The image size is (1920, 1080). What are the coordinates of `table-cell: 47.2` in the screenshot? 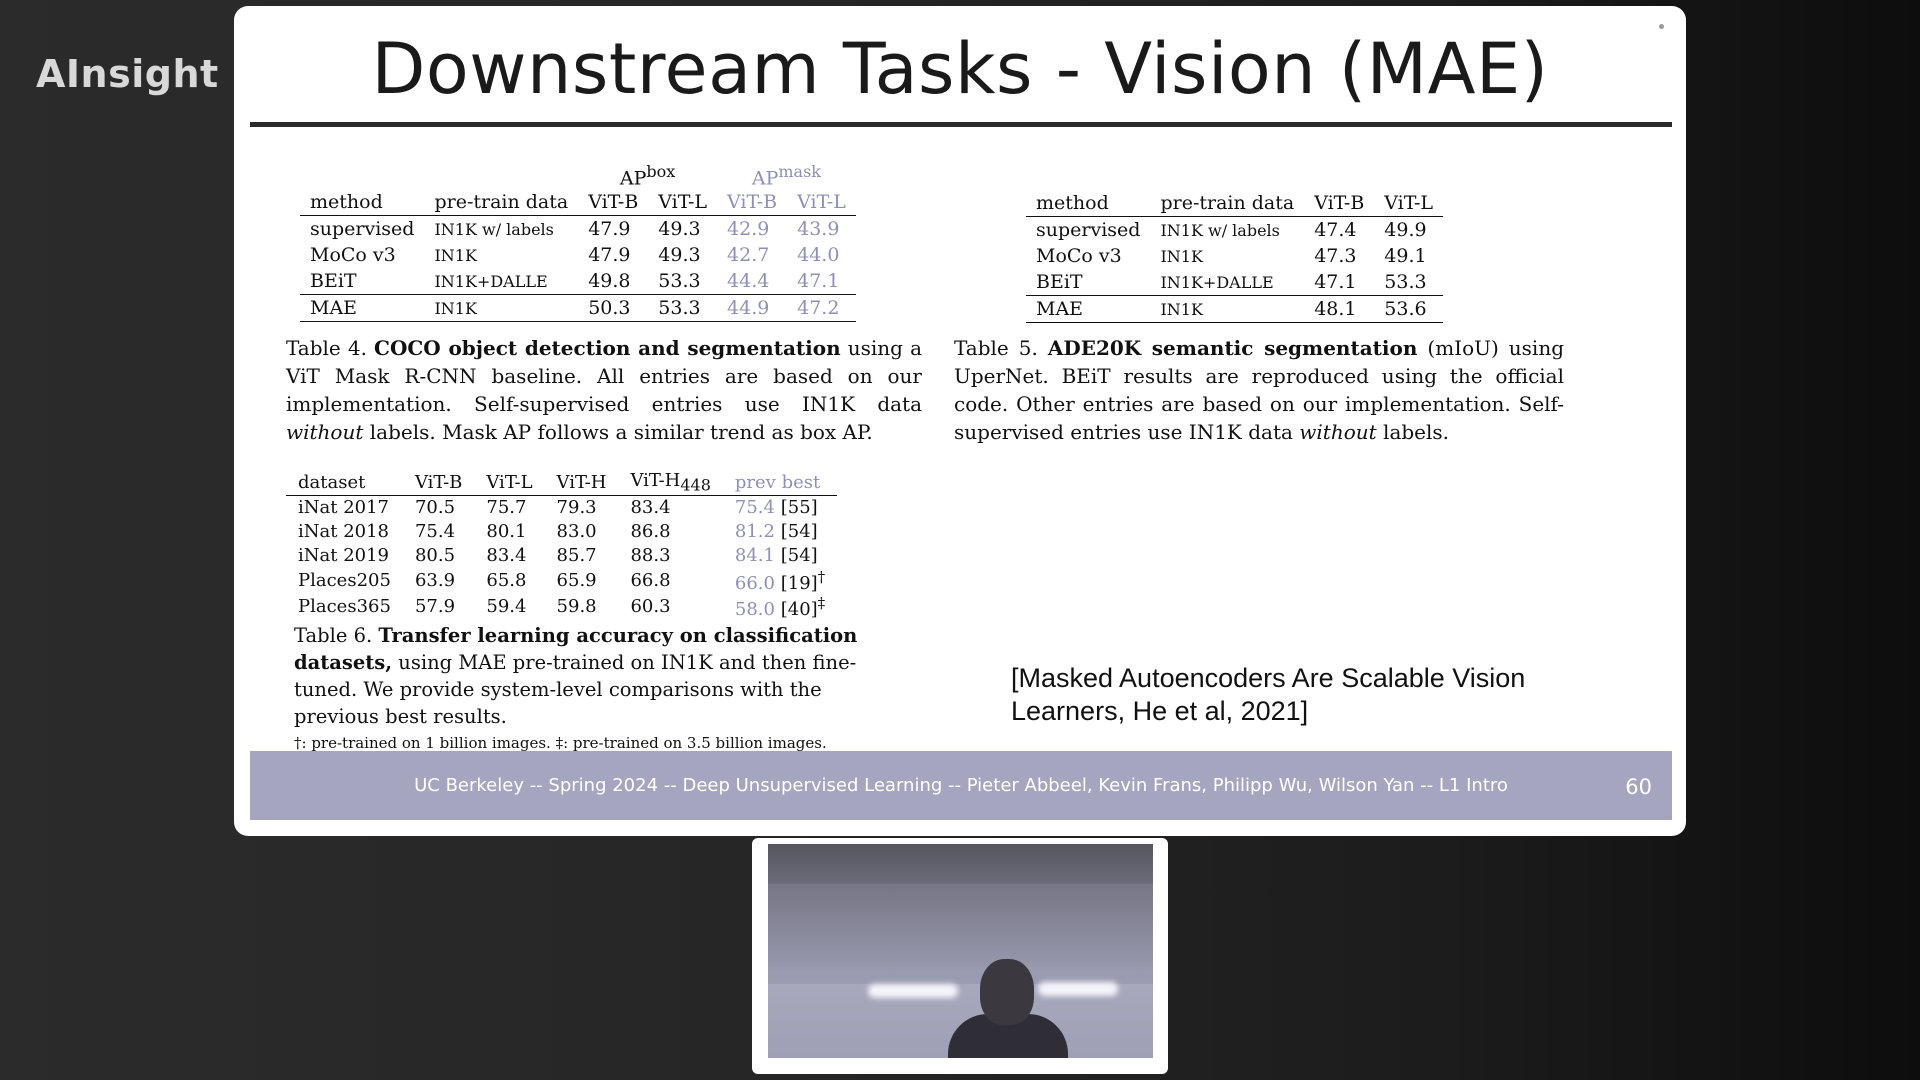 It's located at (821, 308).